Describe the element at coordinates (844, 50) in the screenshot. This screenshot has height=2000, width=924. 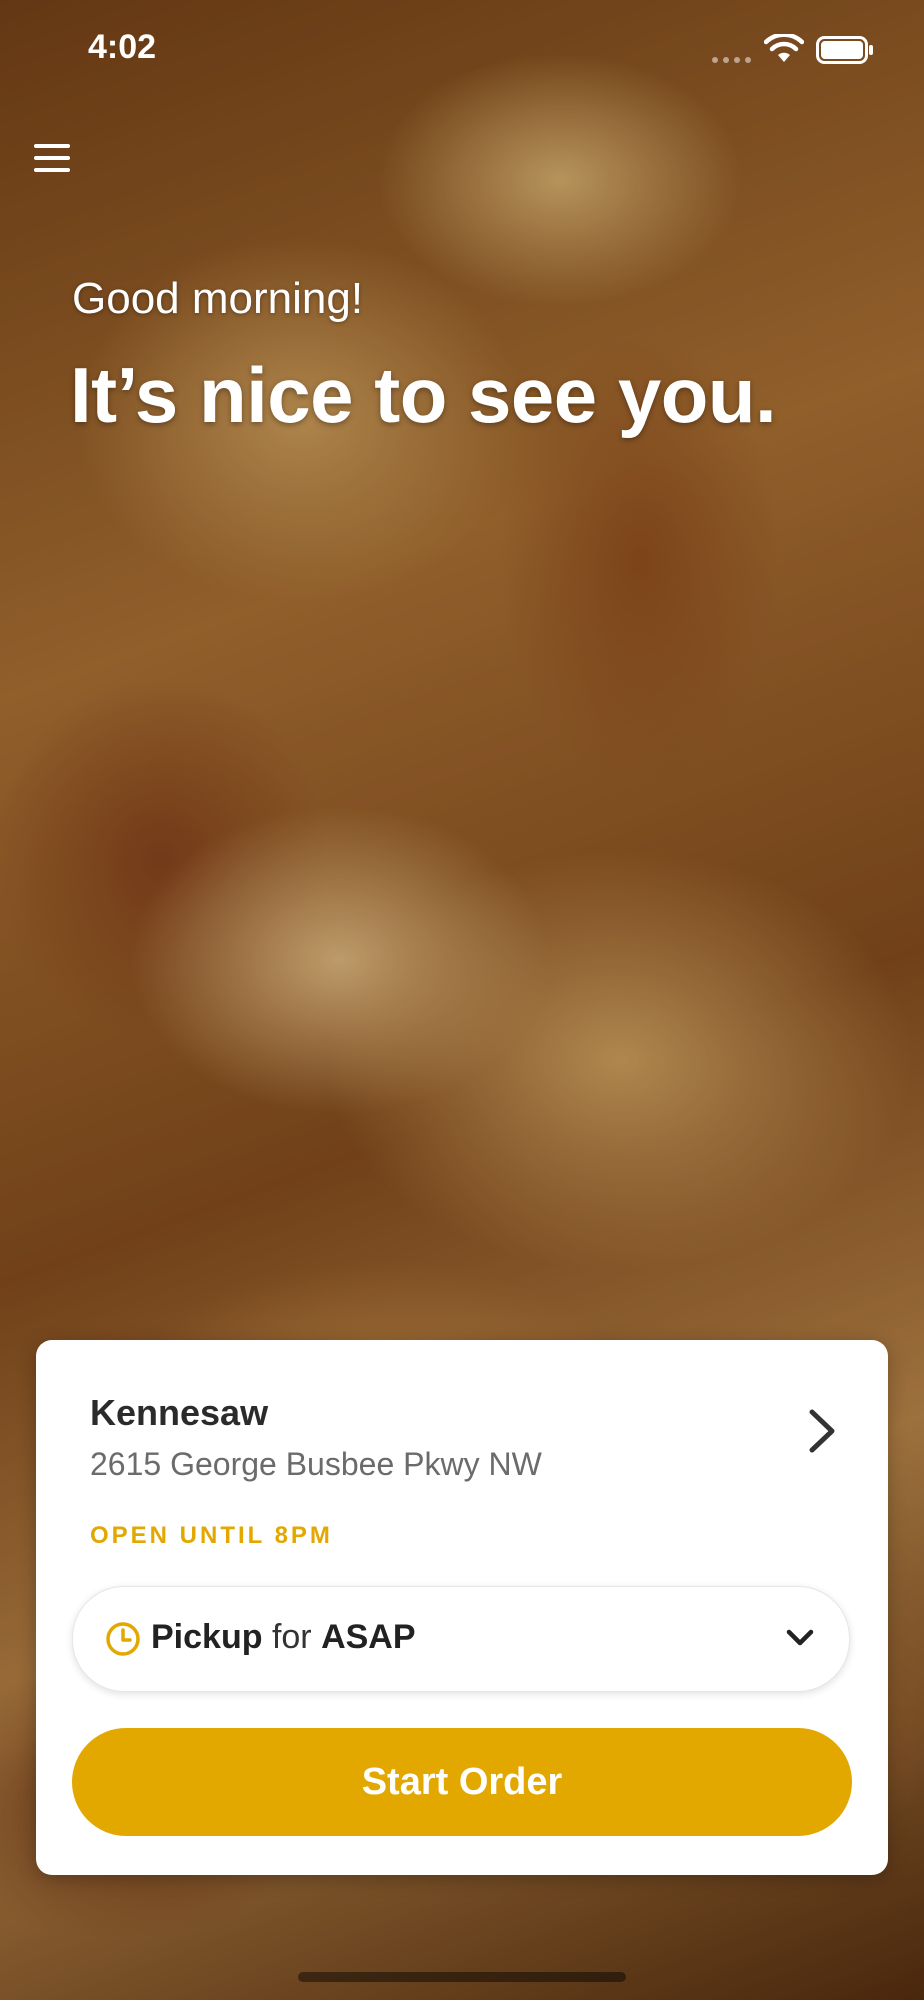
I see `battery-icon` at that location.